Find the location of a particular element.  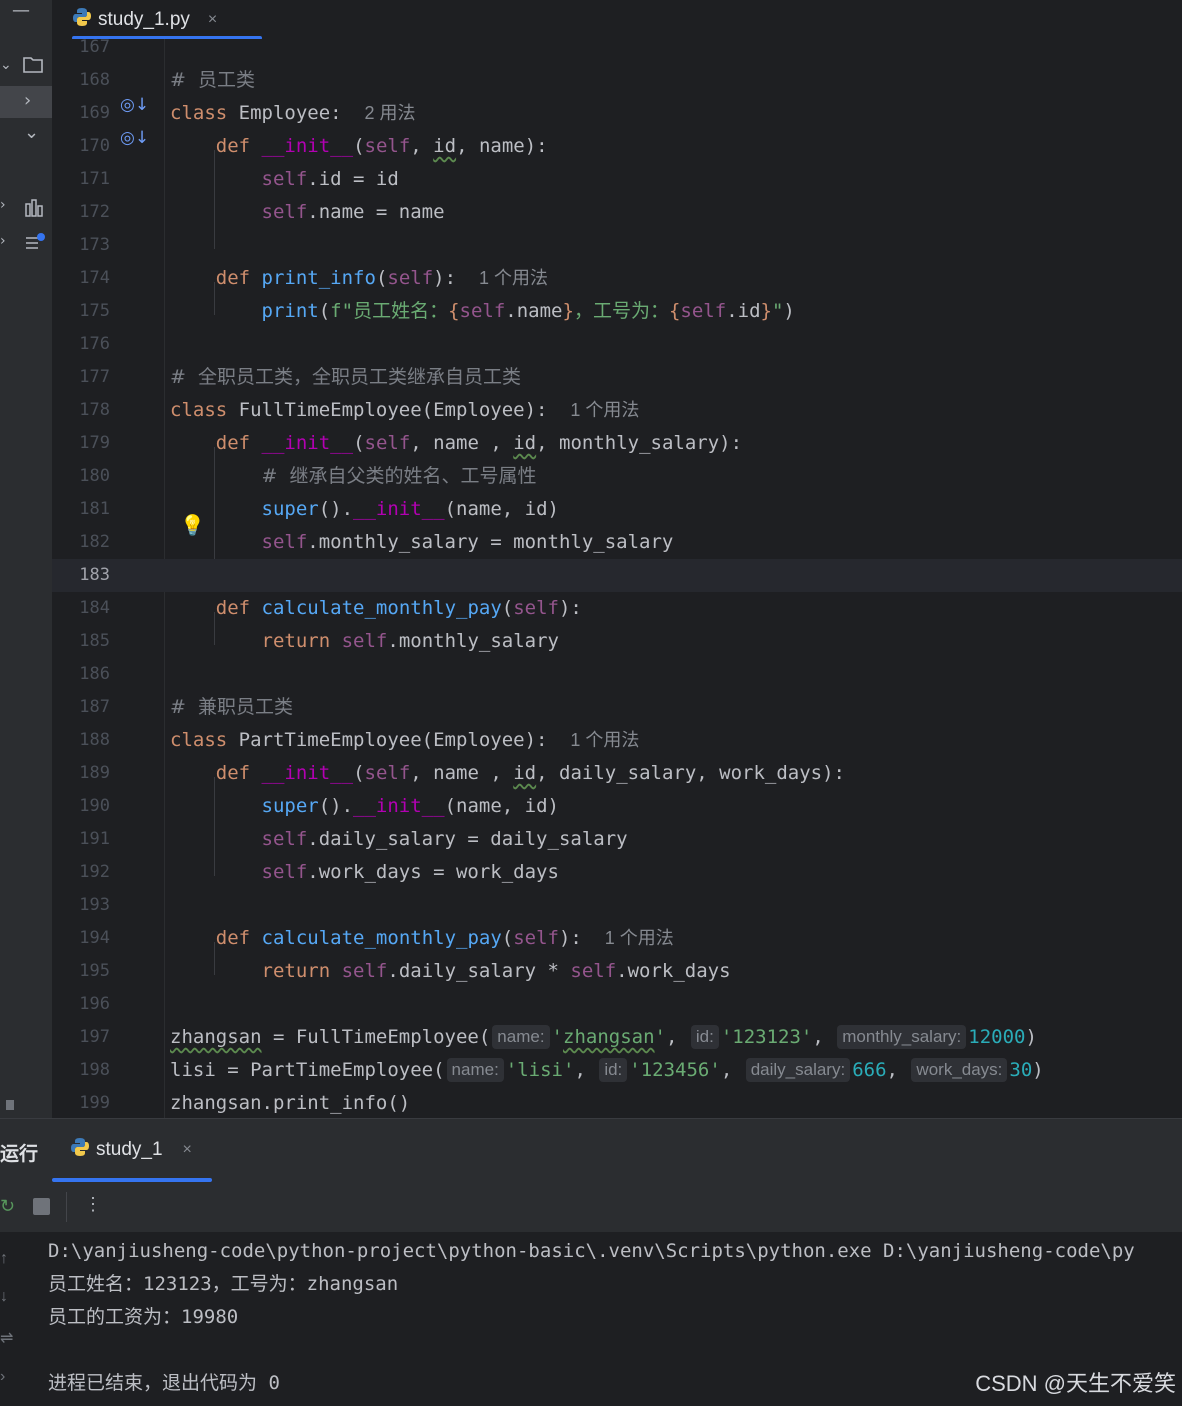

project-folder-icon is located at coordinates (33, 66).